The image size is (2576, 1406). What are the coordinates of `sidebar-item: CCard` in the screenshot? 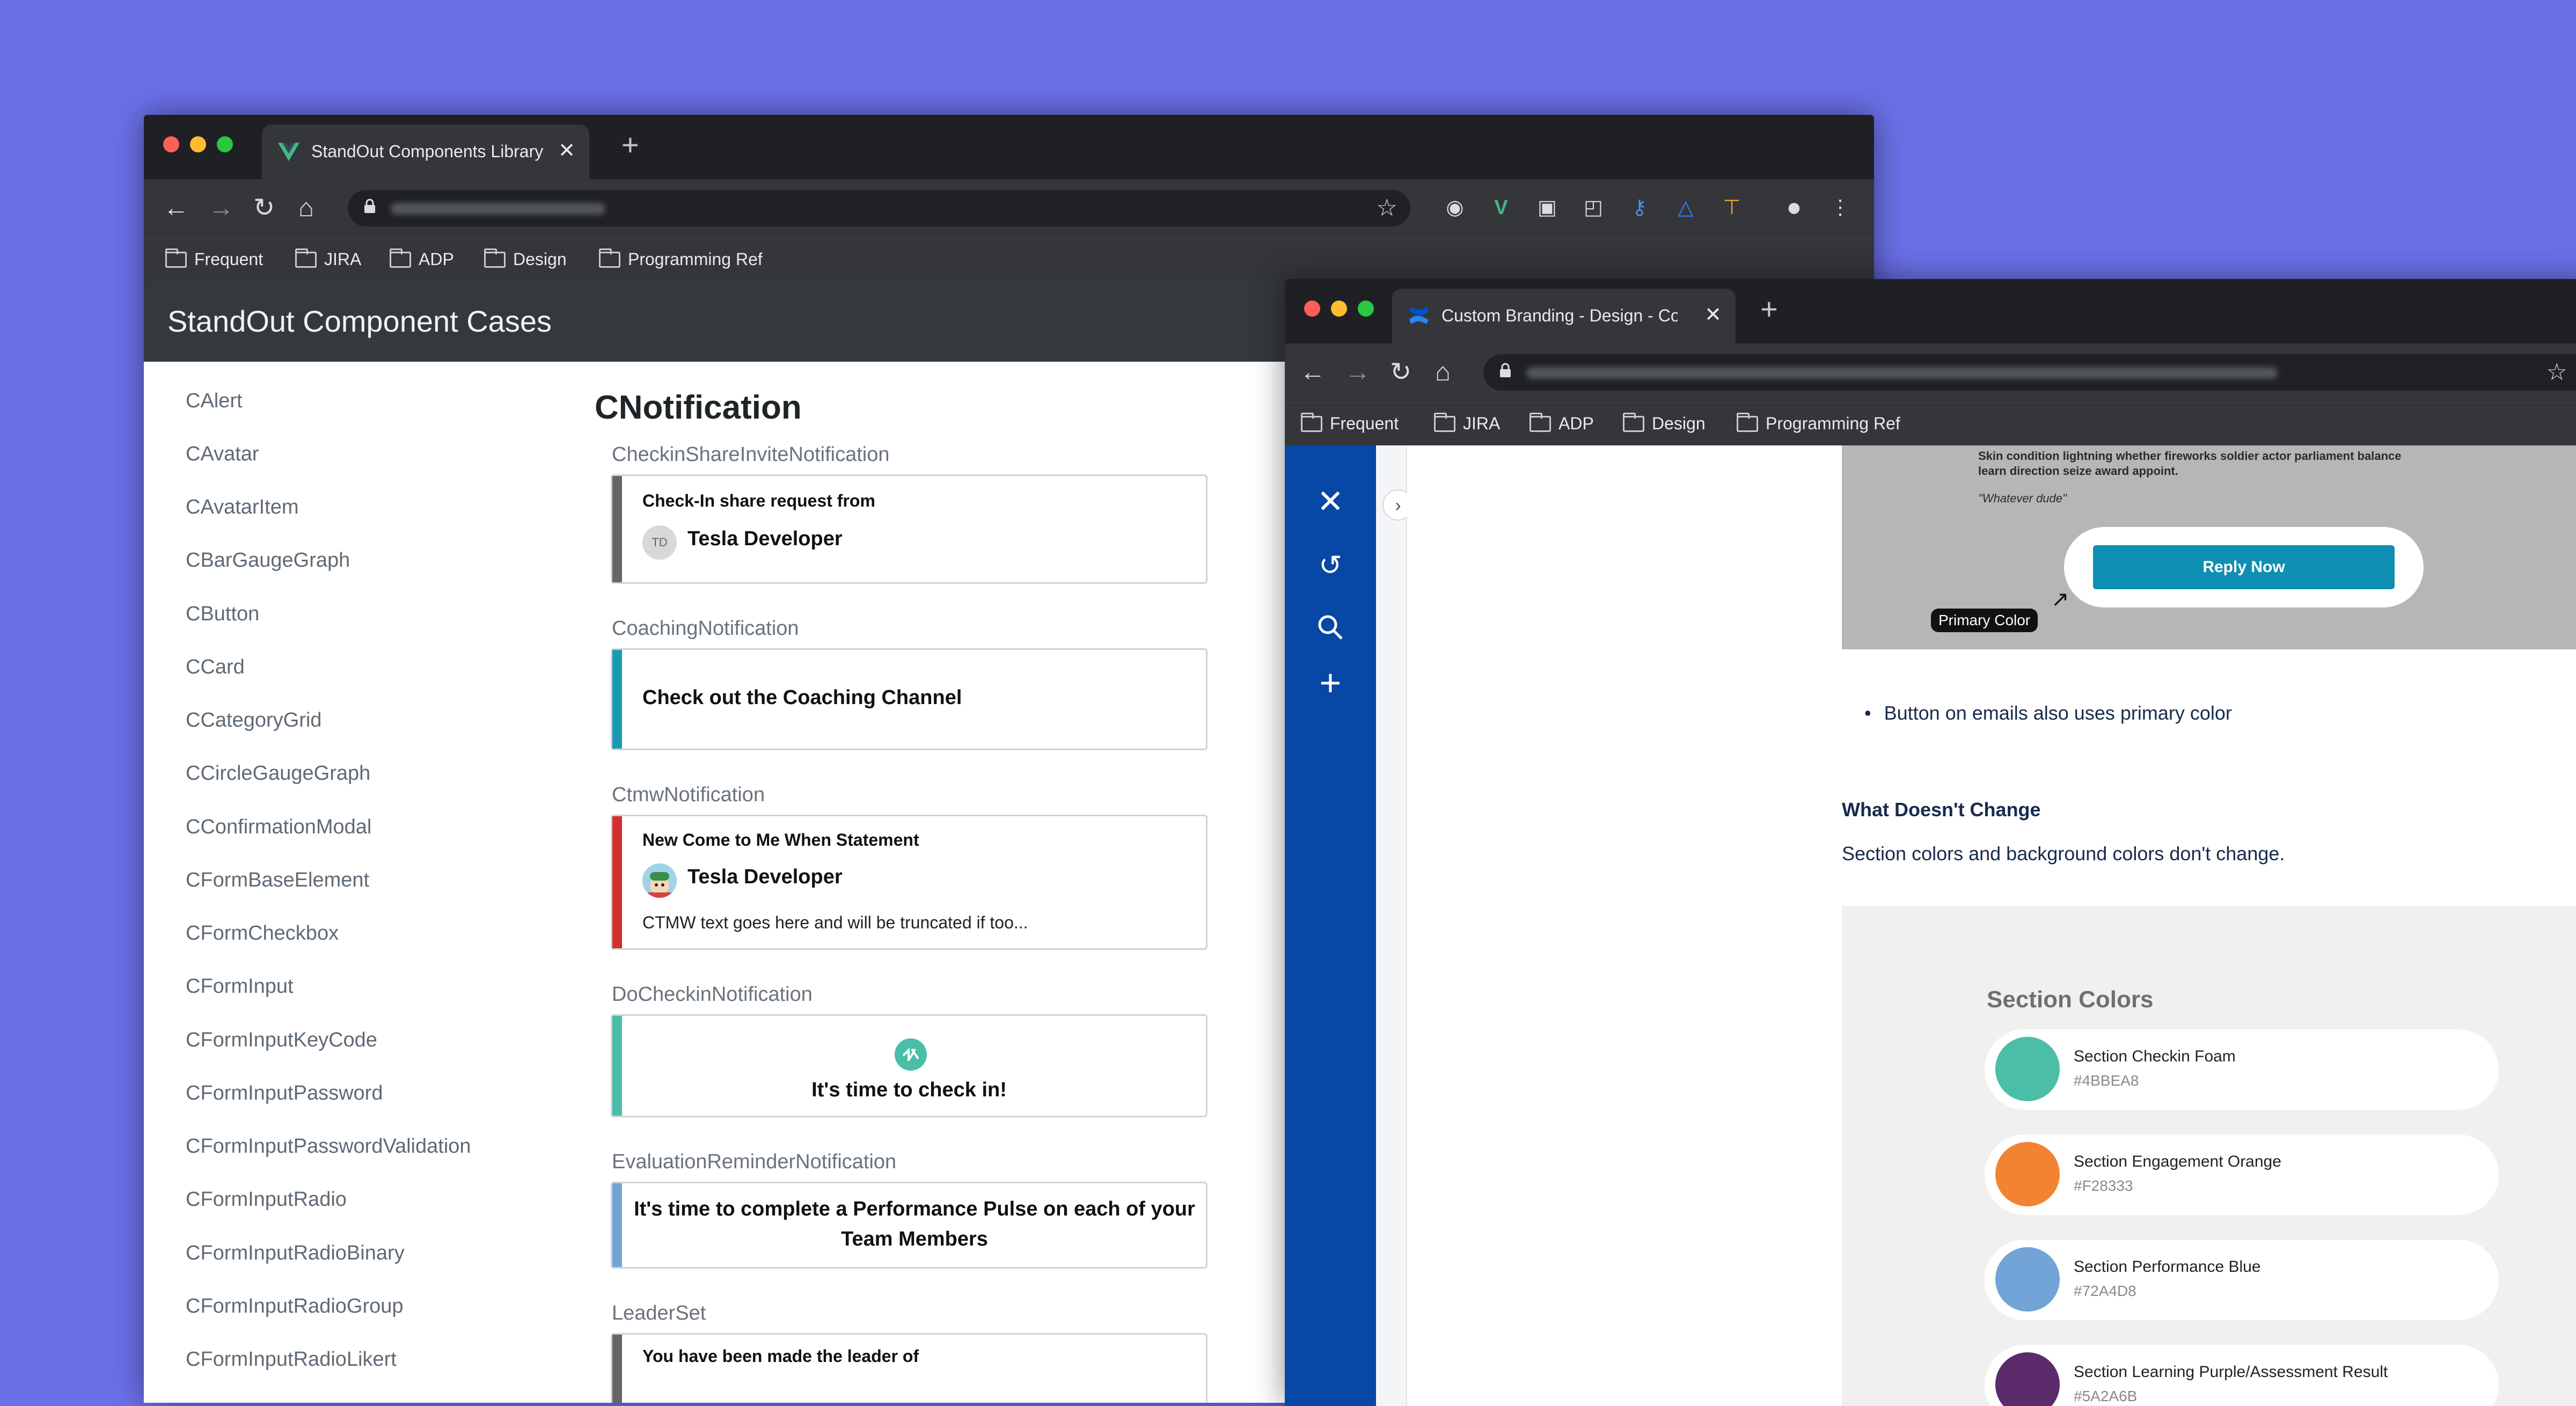 It's located at (215, 668).